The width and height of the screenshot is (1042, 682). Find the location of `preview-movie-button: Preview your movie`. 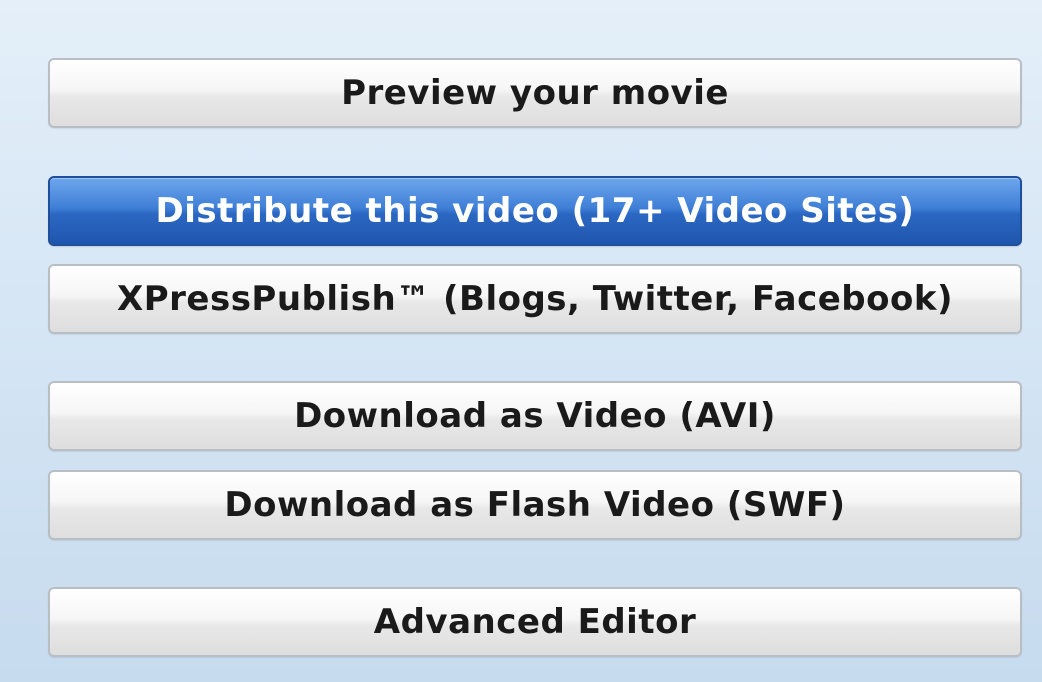

preview-movie-button: Preview your movie is located at coordinates (535, 93).